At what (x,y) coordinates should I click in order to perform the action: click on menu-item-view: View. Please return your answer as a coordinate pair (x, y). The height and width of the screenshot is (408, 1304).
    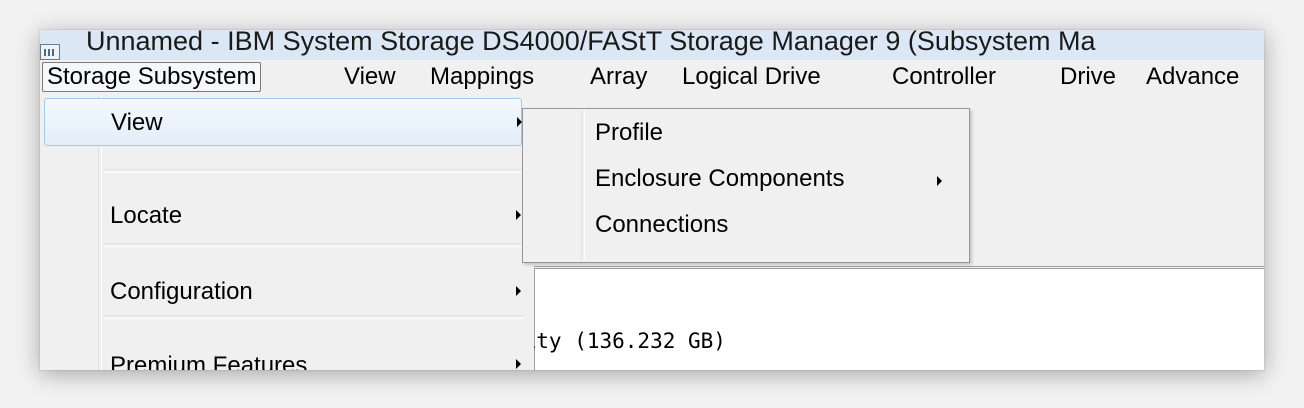
    Looking at the image, I should click on (283, 122).